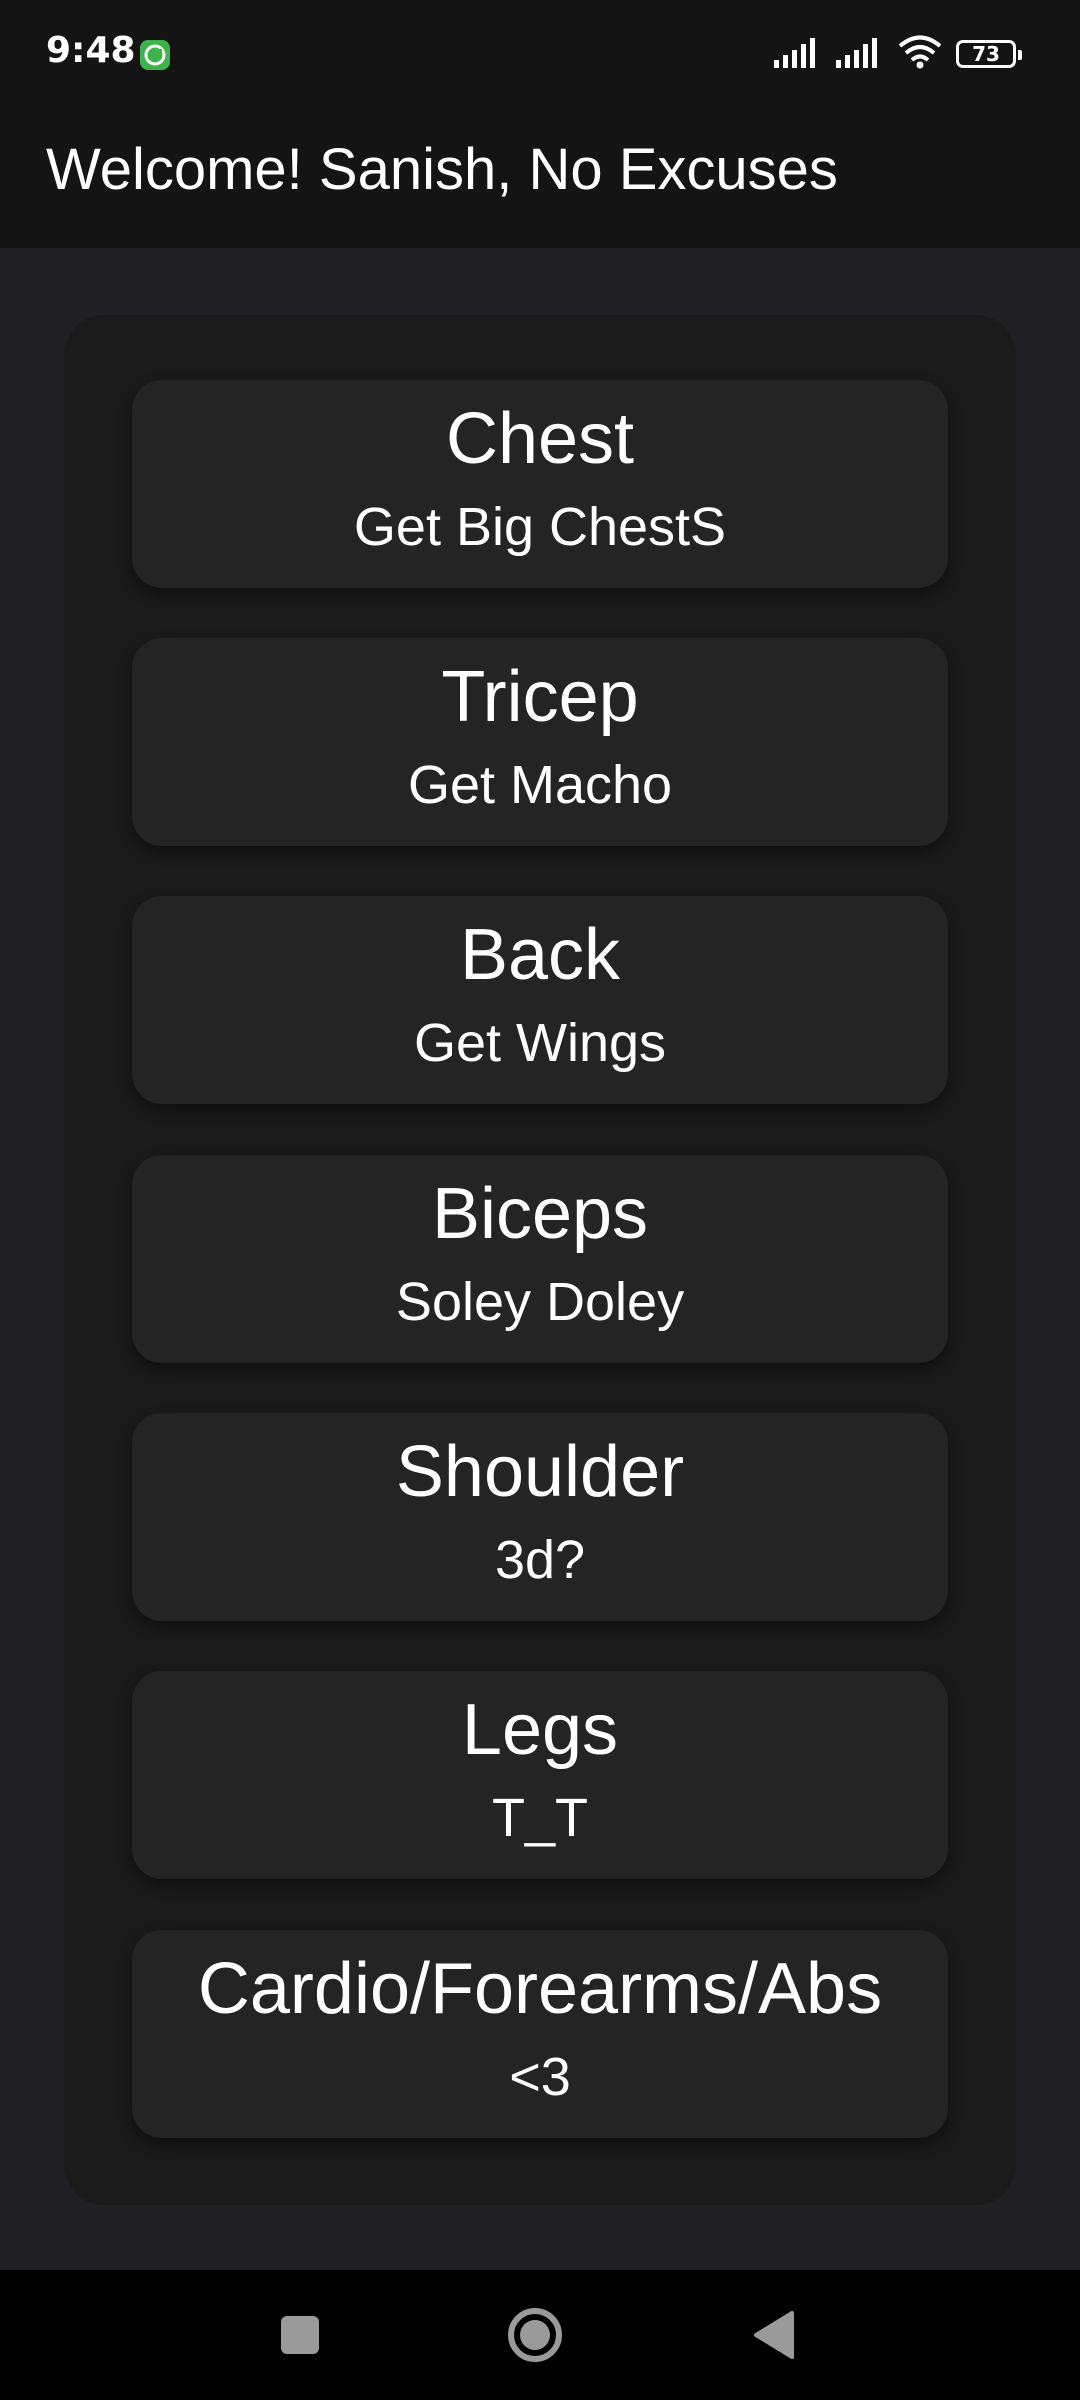  Describe the element at coordinates (540, 1560) in the screenshot. I see `workout-subtitle: 3d?` at that location.